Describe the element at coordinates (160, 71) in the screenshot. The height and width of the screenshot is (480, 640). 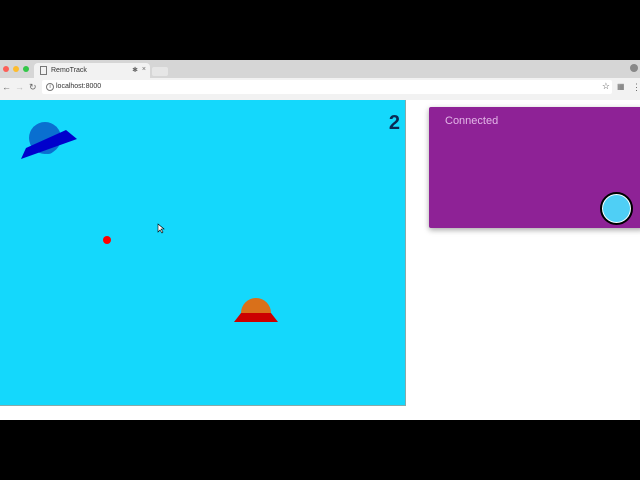
I see `new-tab-button` at that location.